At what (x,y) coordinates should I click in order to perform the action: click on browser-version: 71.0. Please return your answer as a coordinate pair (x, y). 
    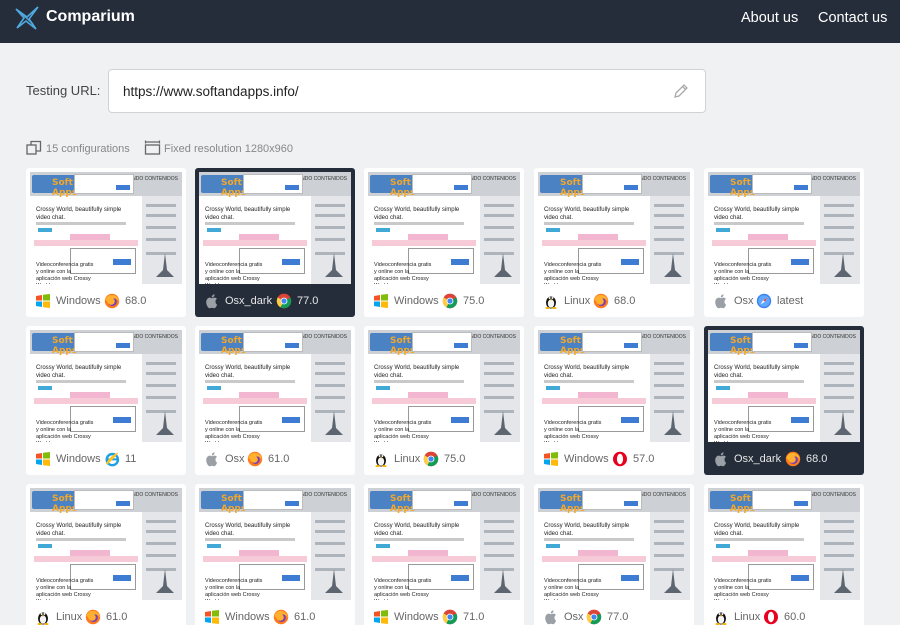
    Looking at the image, I should click on (474, 617).